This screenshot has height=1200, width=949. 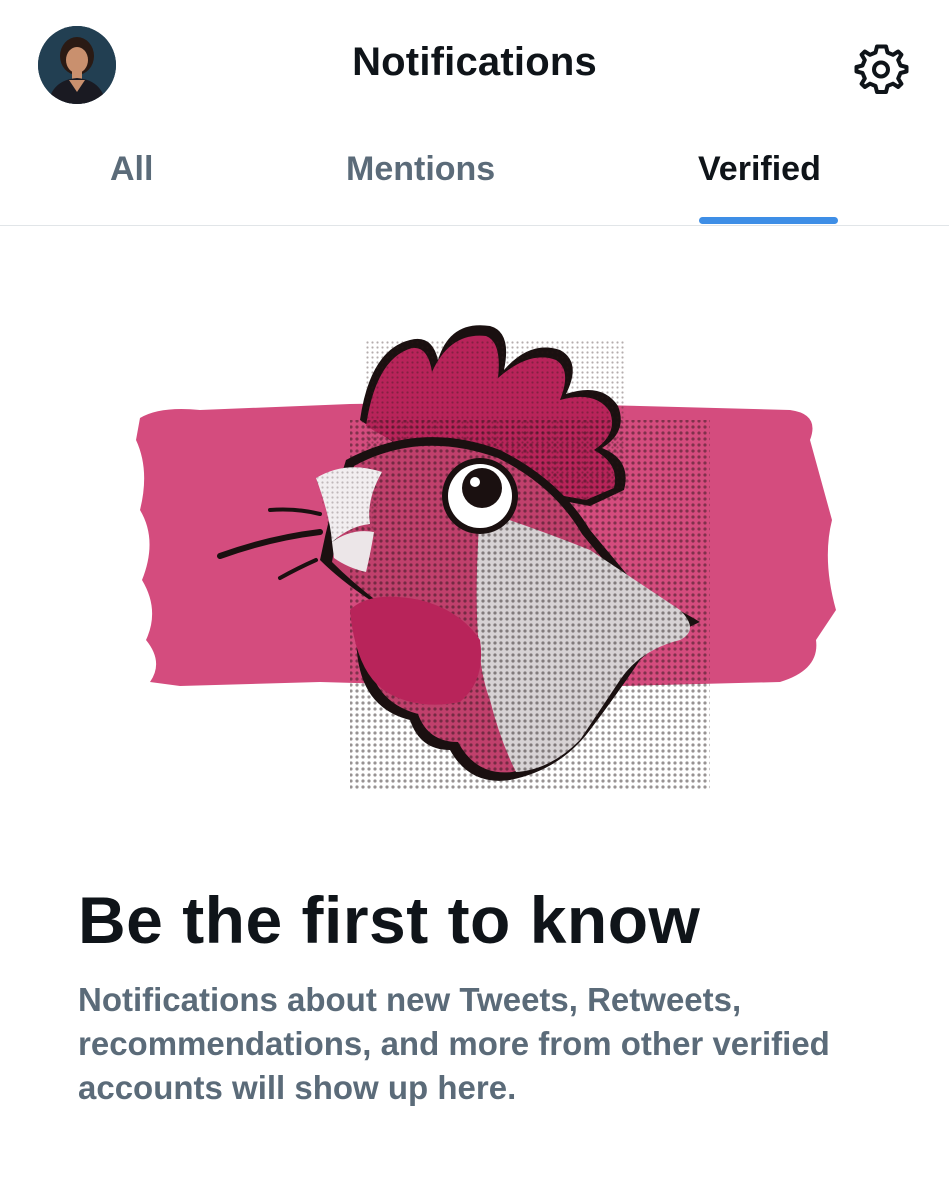 I want to click on tab-bar: All Mentions Verified, so click(x=474, y=178).